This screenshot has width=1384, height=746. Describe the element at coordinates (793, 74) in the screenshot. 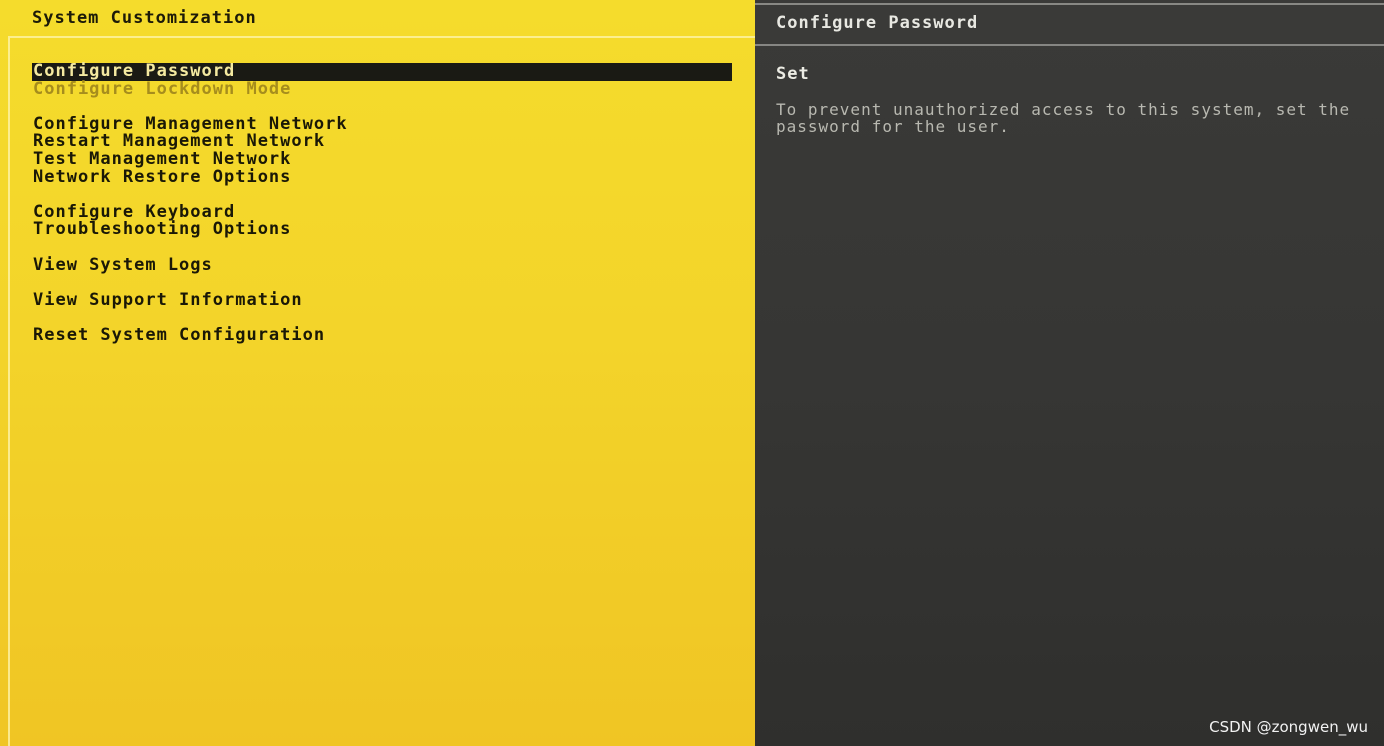

I see `password-status: Set` at that location.